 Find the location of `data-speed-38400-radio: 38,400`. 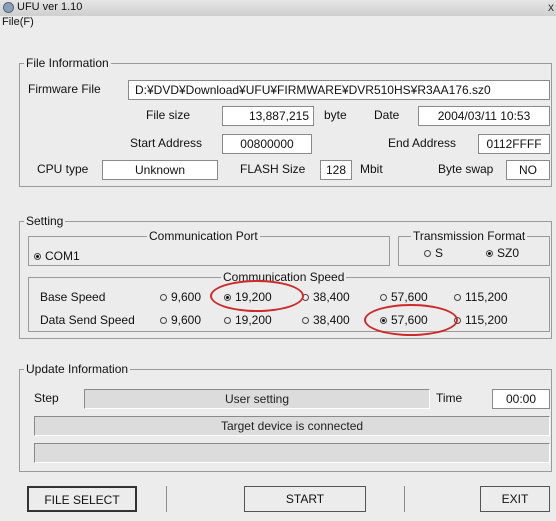

data-speed-38400-radio: 38,400 is located at coordinates (326, 320).